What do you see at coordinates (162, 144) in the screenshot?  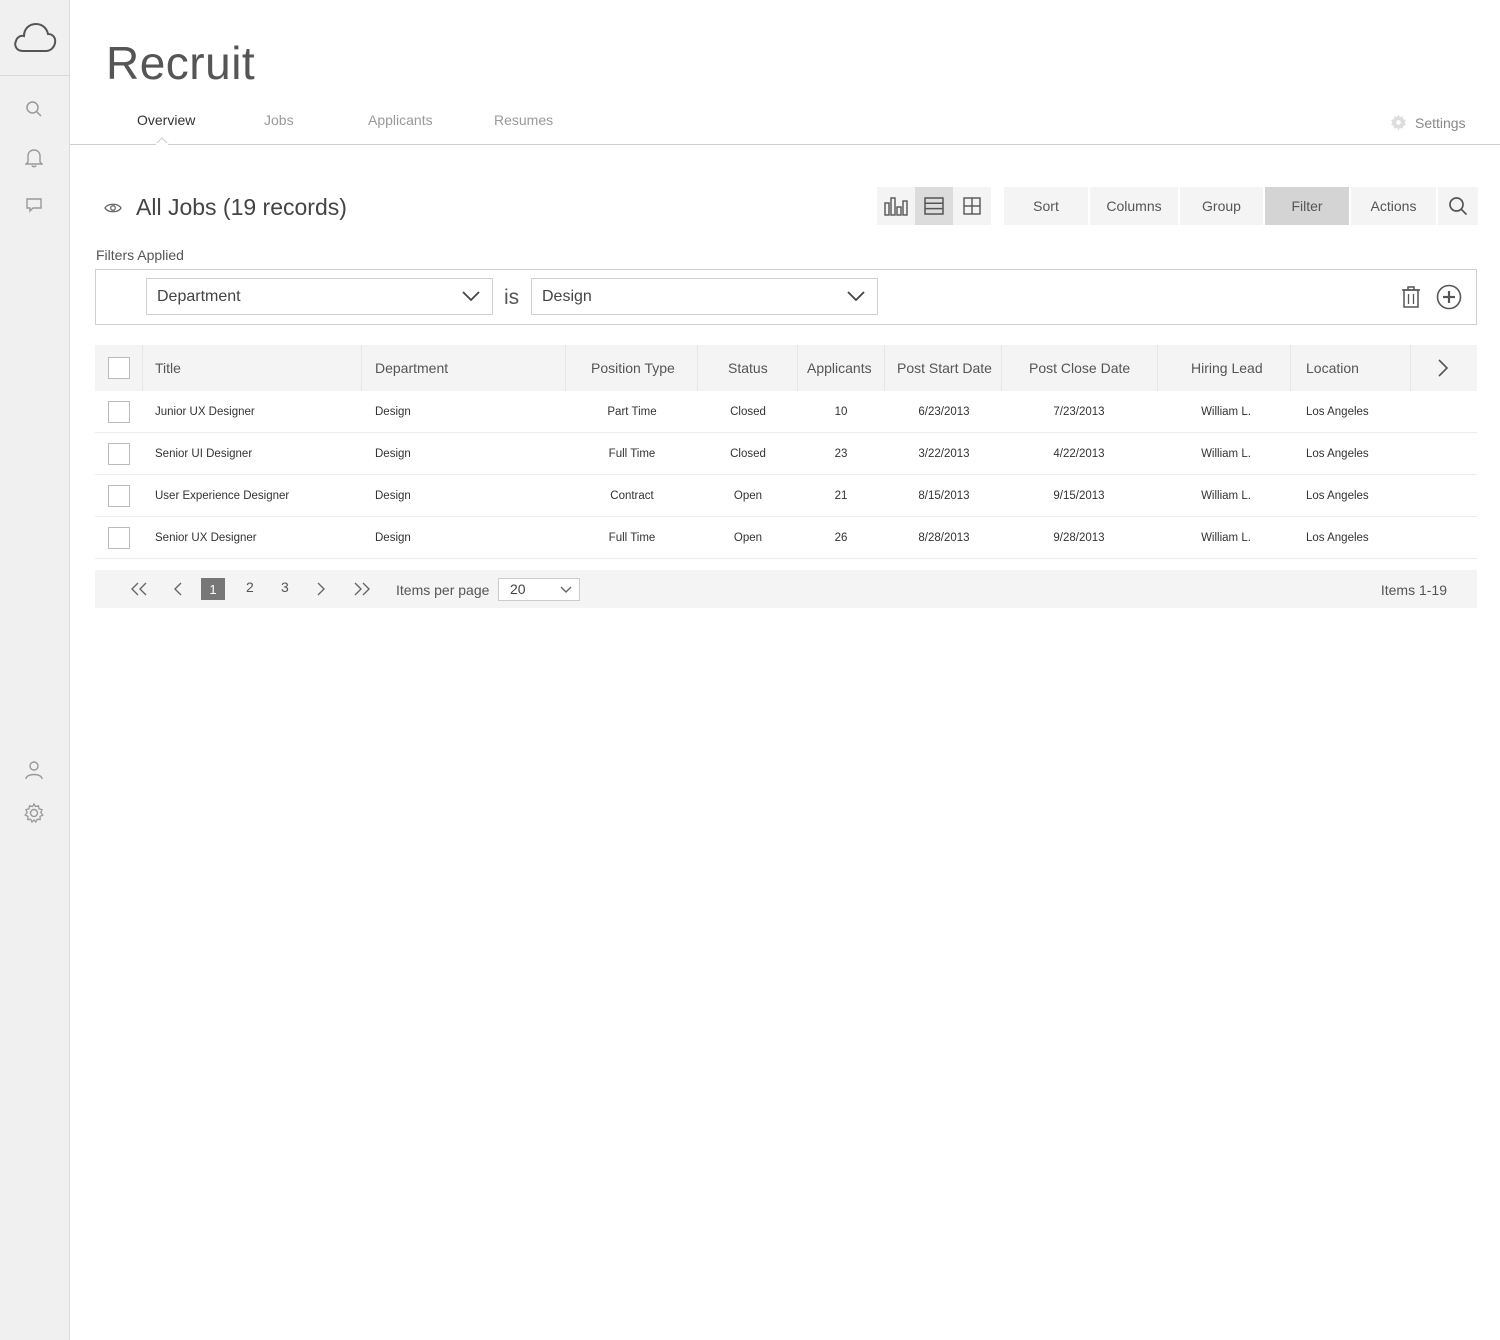 I see `caret-gap` at bounding box center [162, 144].